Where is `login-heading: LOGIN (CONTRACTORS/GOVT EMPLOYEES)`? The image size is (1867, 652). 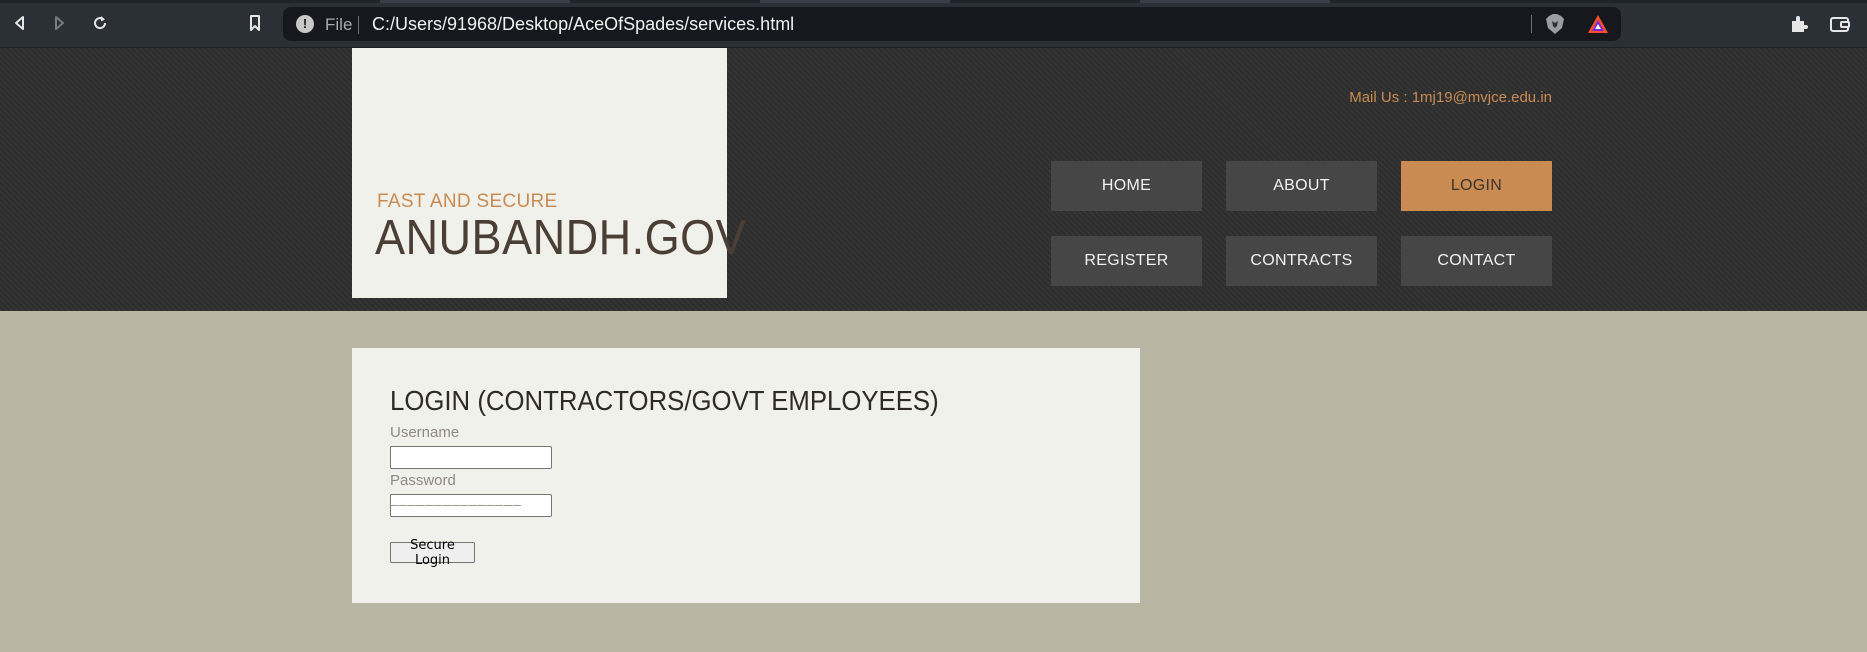 login-heading: LOGIN (CONTRACTORS/GOVT EMPLOYEES) is located at coordinates (664, 400).